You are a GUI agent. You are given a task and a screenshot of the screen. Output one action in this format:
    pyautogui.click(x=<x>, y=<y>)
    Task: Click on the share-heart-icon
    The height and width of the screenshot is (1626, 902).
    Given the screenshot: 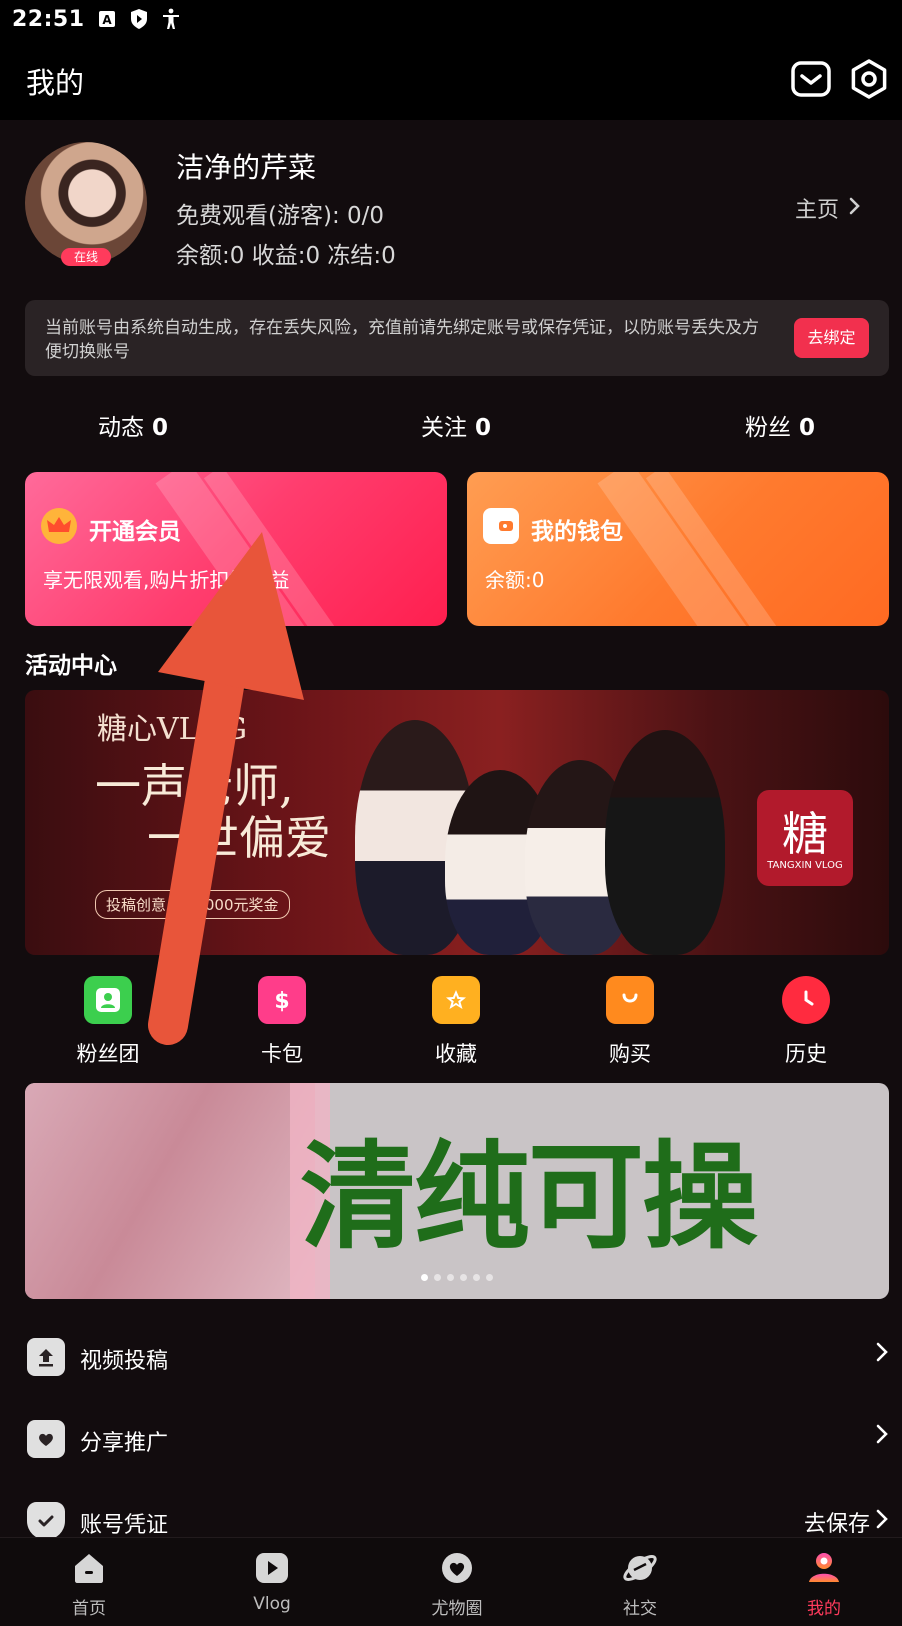 What is the action you would take?
    pyautogui.click(x=46, y=1439)
    